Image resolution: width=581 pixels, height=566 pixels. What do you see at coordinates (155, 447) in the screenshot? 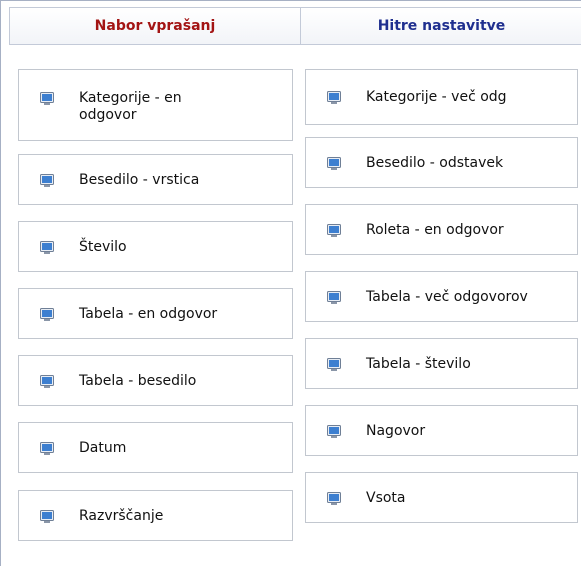
I see `question-type-datum: Datum` at bounding box center [155, 447].